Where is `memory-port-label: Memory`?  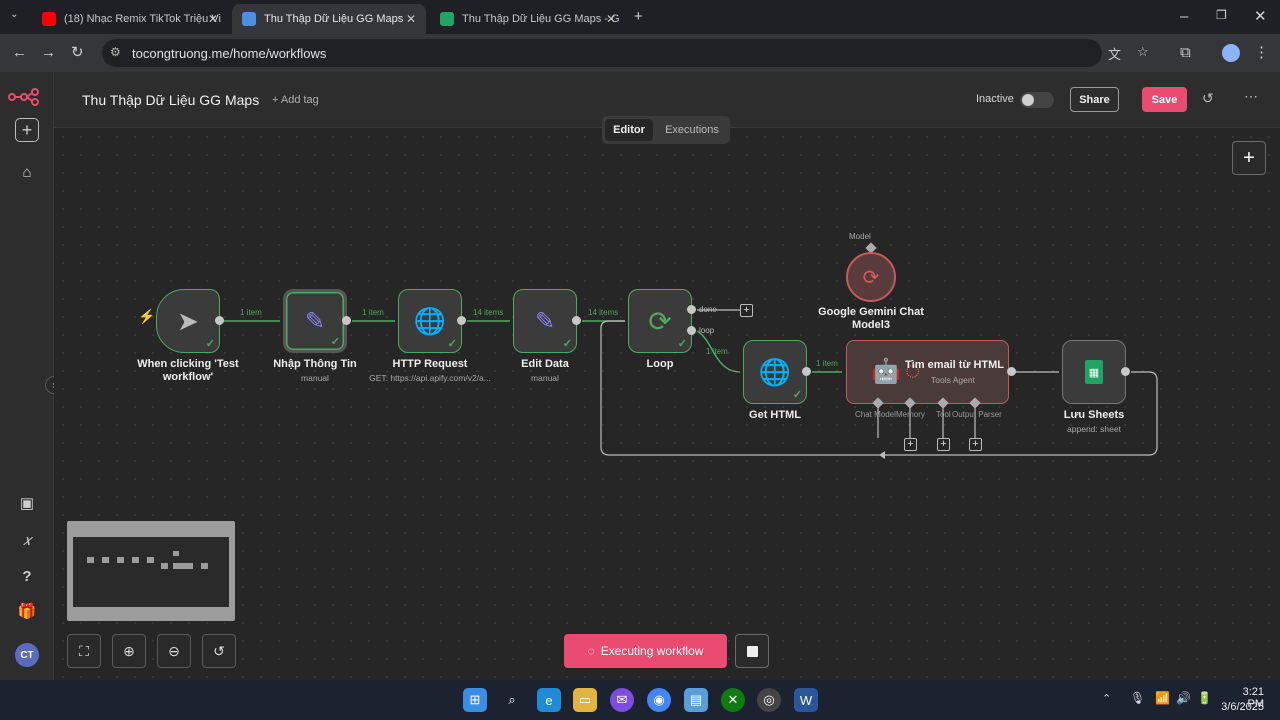
memory-port-label: Memory is located at coordinates (910, 414).